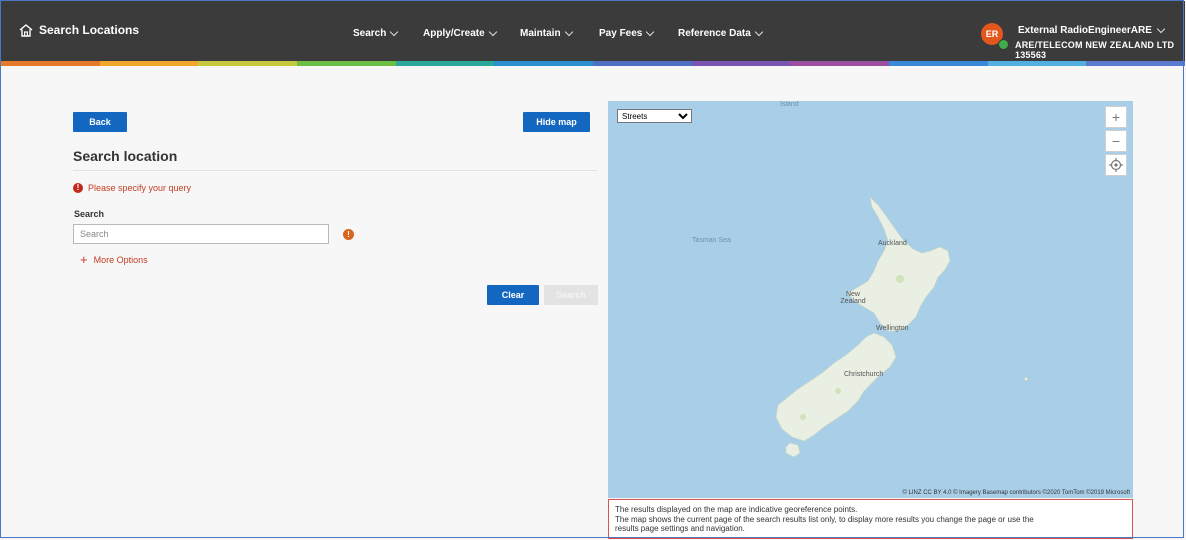  I want to click on user-organisation: ARE/TELECOM NEW ZEALAND LTD 135563, so click(1095, 50).